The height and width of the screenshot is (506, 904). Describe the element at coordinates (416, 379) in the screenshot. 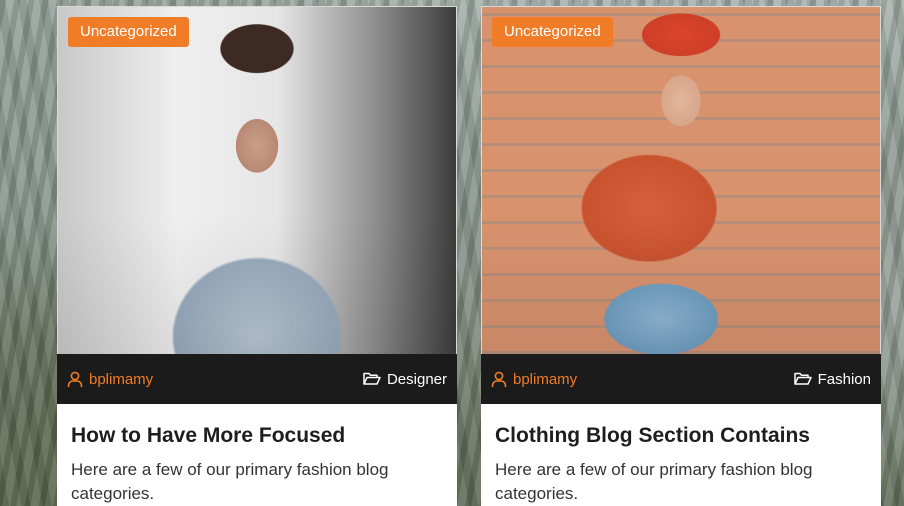

I see `category-name: Designer` at that location.